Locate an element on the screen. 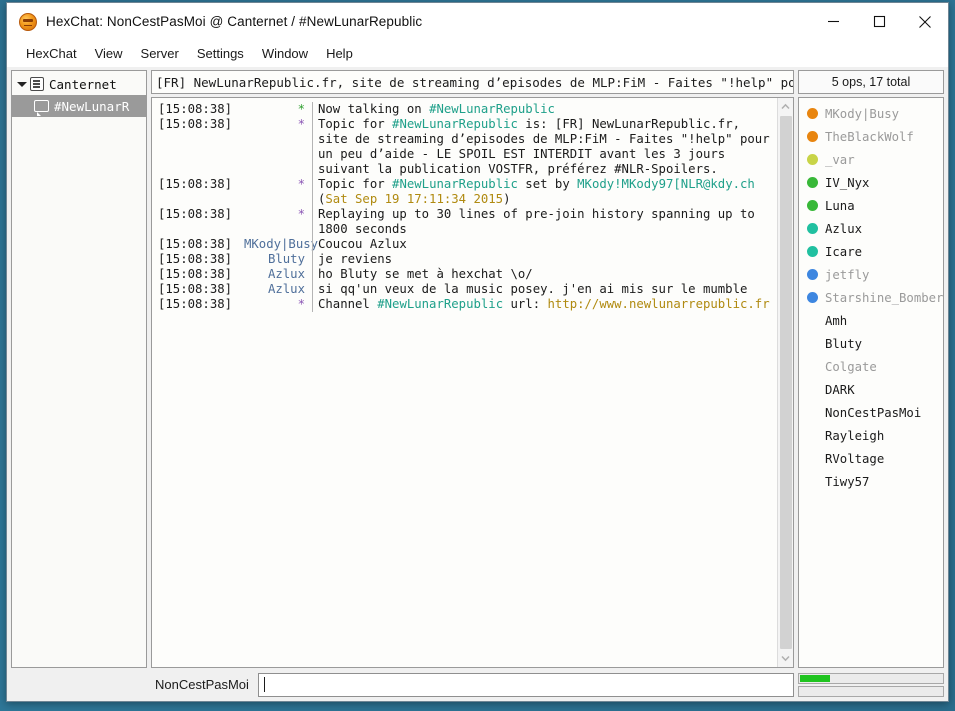 This screenshot has width=955, height=711. chevron-up-icon is located at coordinates (785, 106).